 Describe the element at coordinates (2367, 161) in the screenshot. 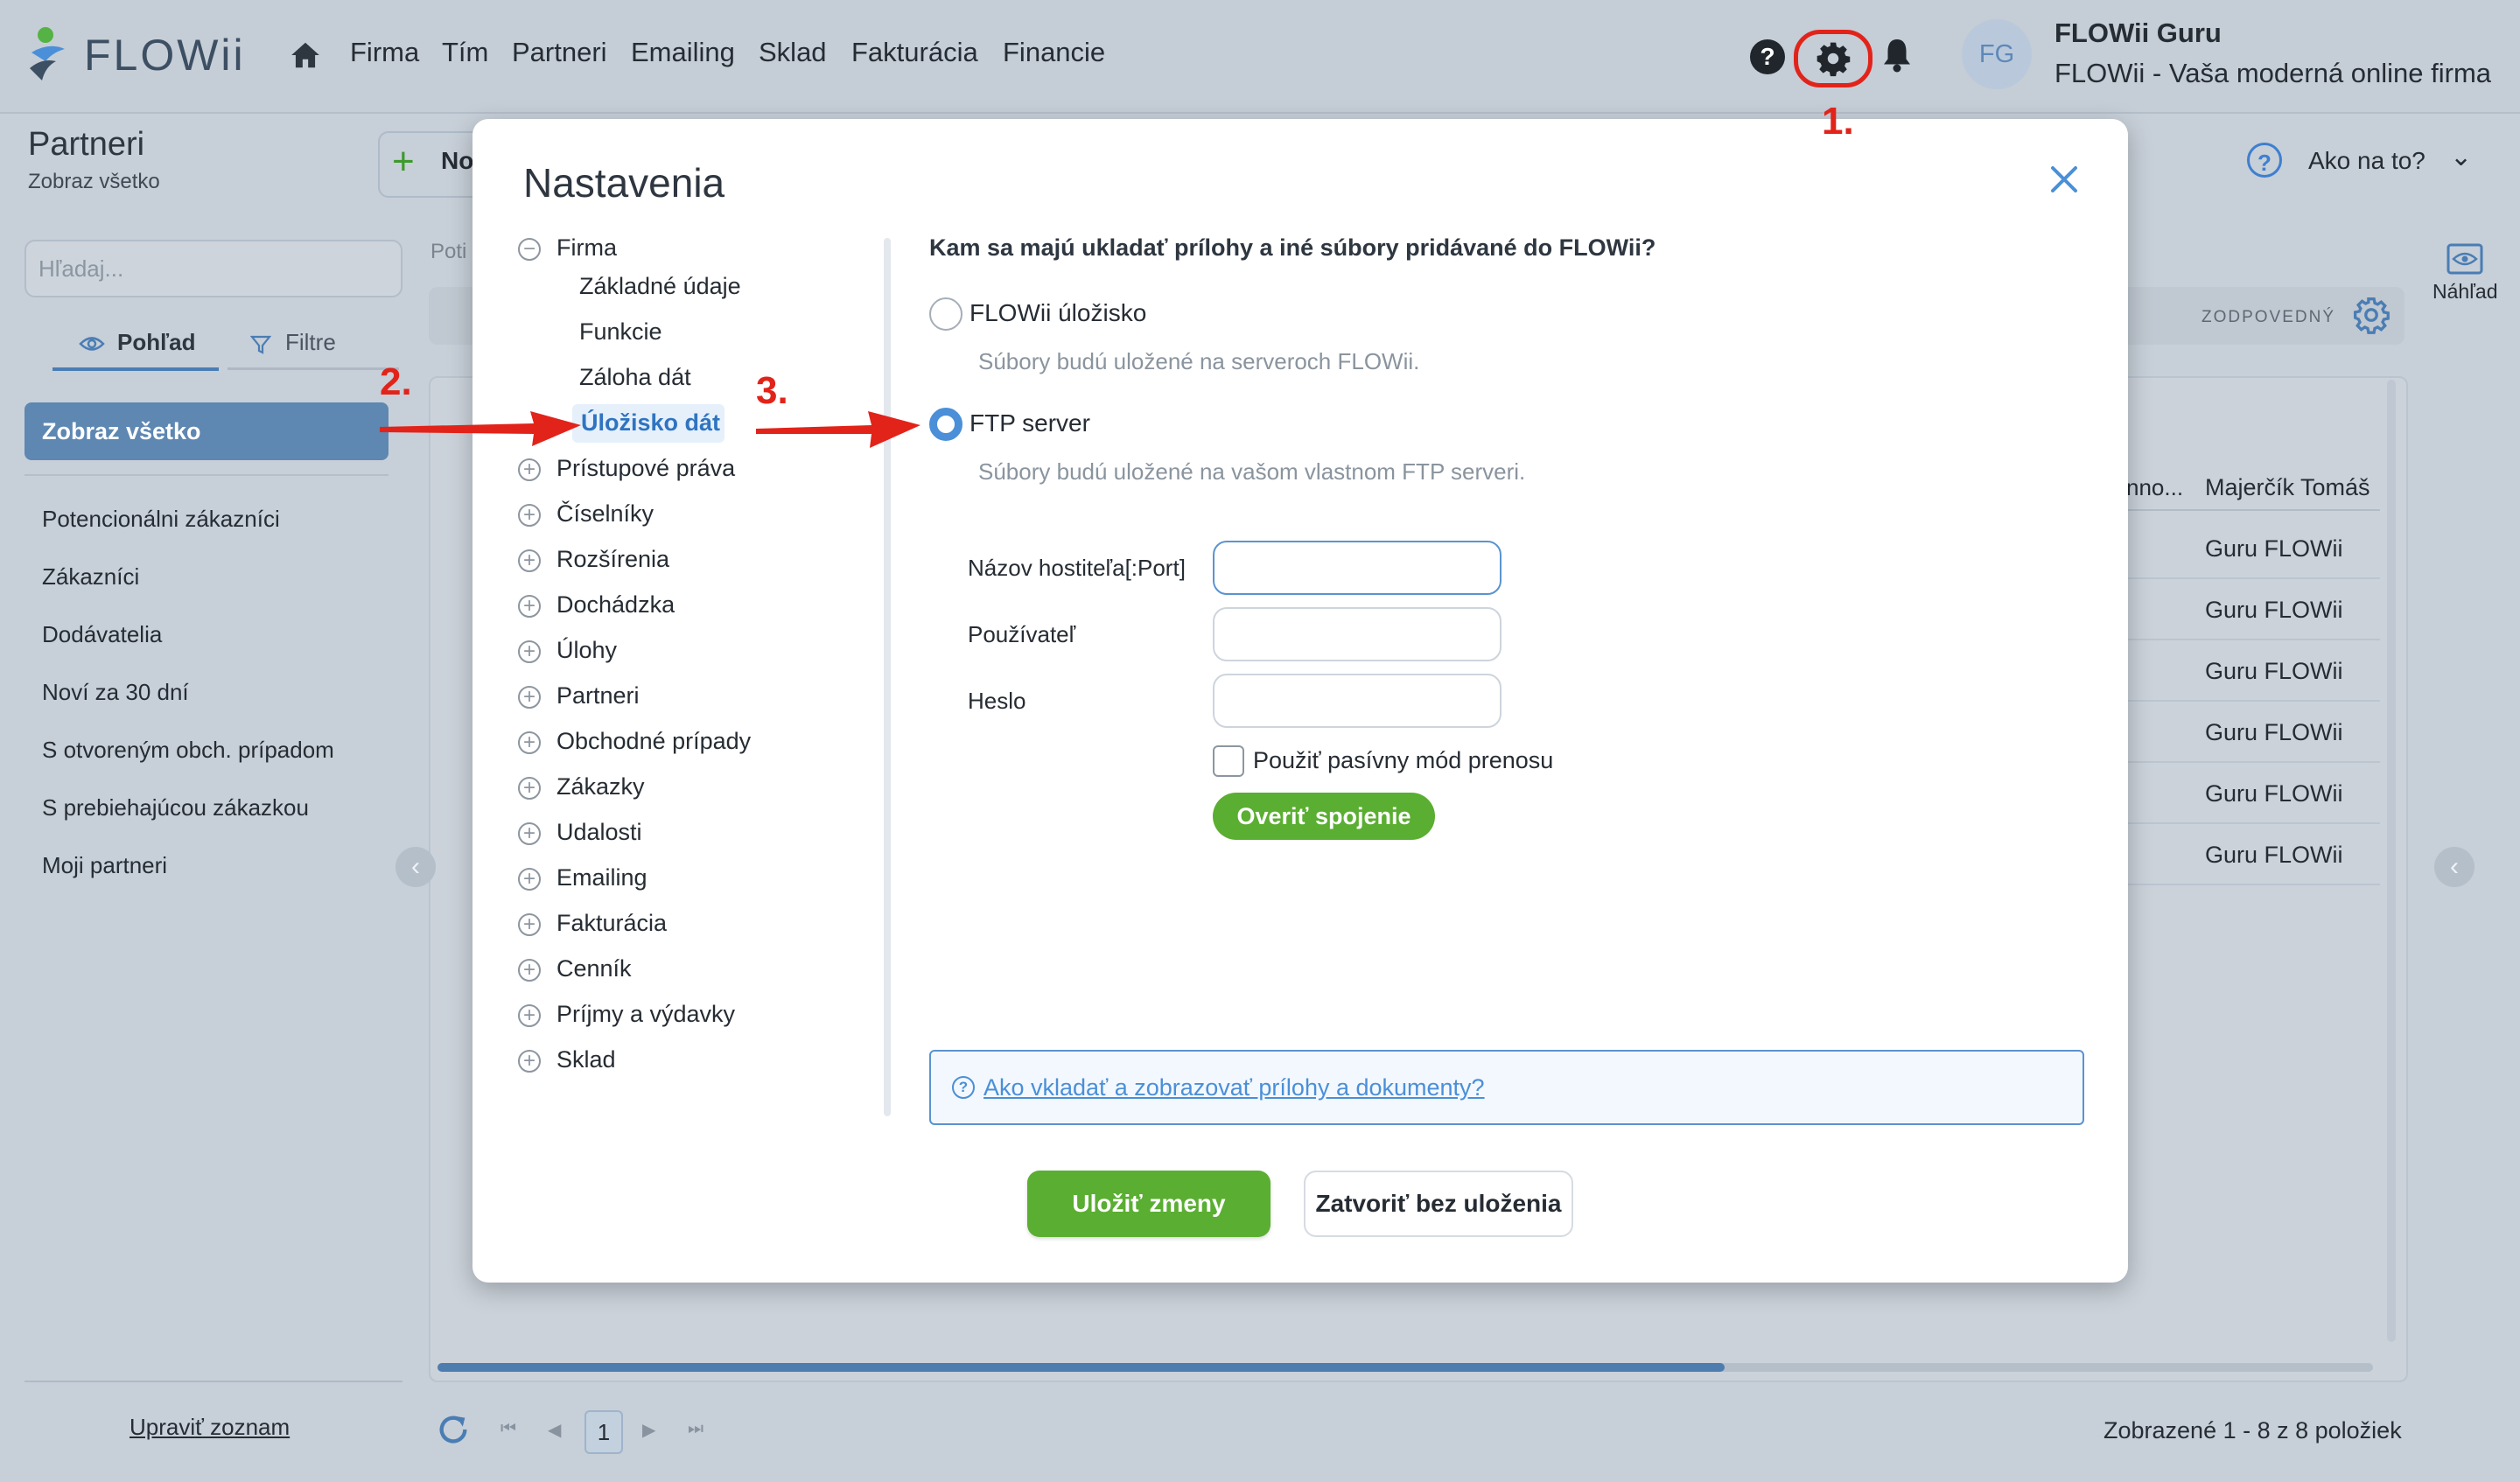

I see `how-to-link: Ako na to?` at that location.